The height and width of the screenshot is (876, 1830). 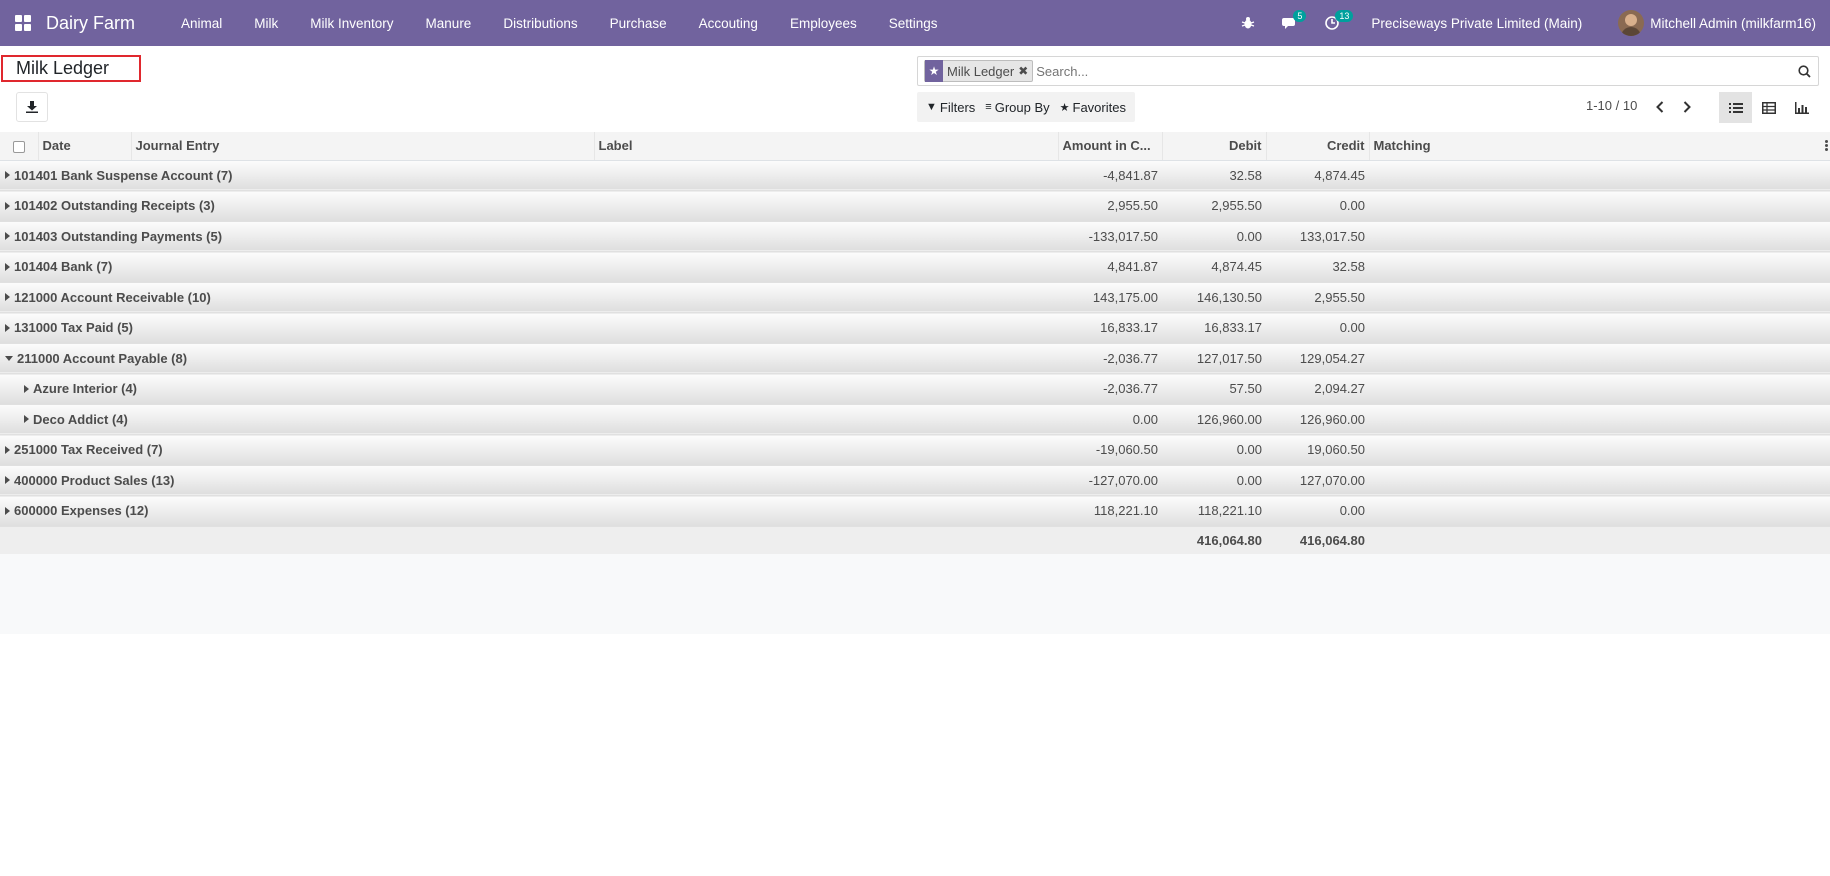 I want to click on group-name: 101401 Bank Suspense Account (7), so click(x=123, y=175).